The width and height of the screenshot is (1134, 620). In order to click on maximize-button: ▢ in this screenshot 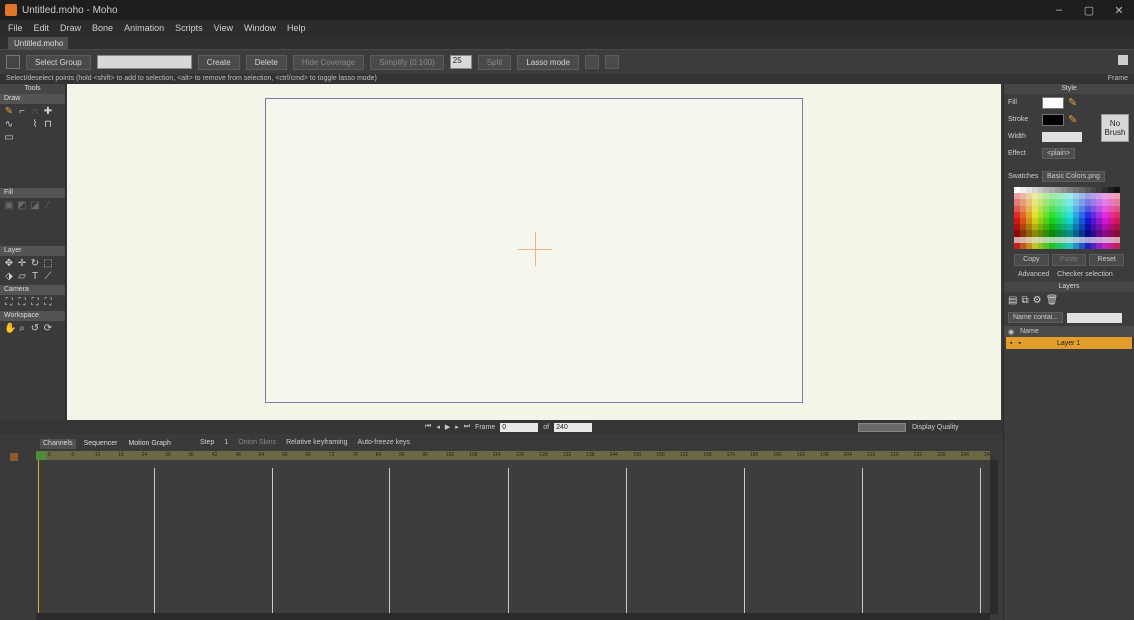, I will do `click(1089, 10)`.